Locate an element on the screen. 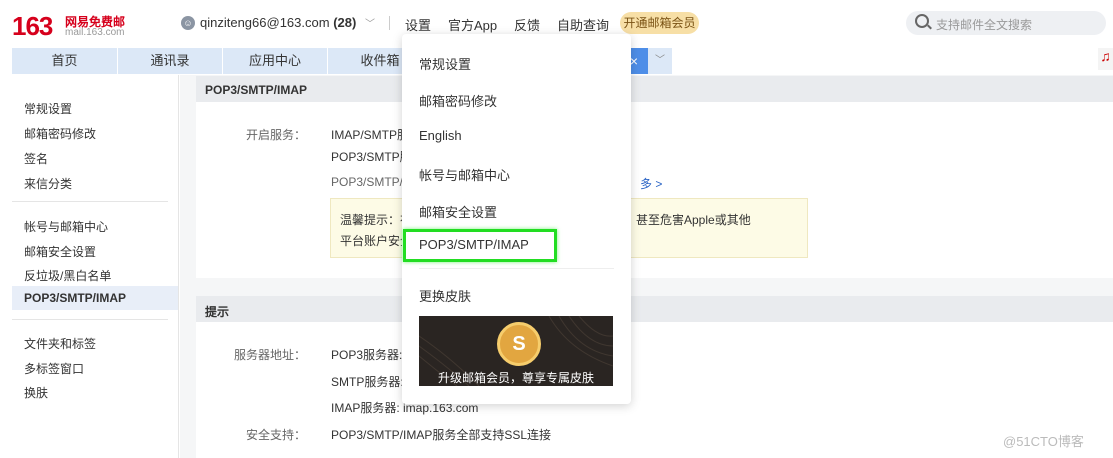 This screenshot has height=458, width=1113. sidebar-item-multi-tab: 多标签窗口 is located at coordinates (54, 368).